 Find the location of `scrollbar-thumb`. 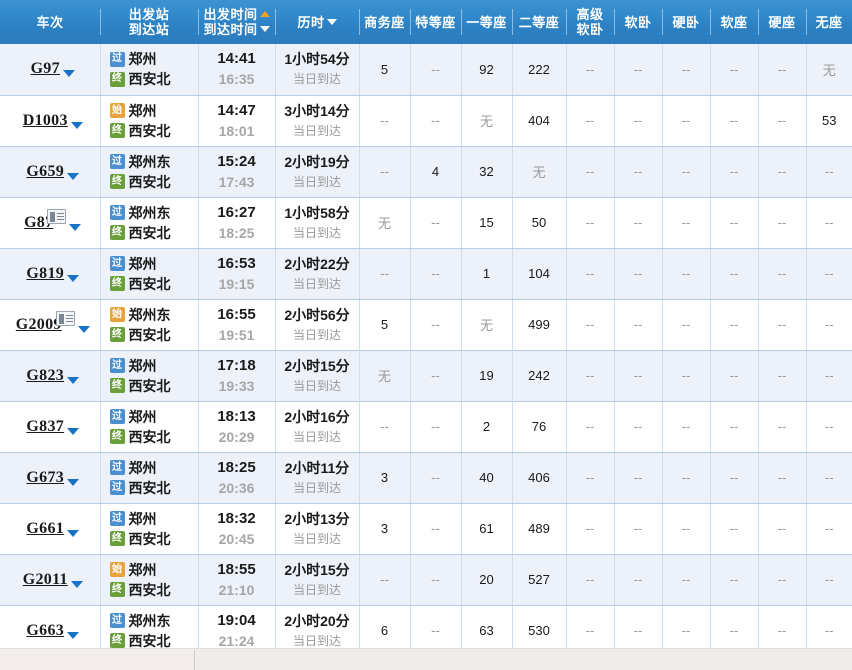

scrollbar-thumb is located at coordinates (97, 660).